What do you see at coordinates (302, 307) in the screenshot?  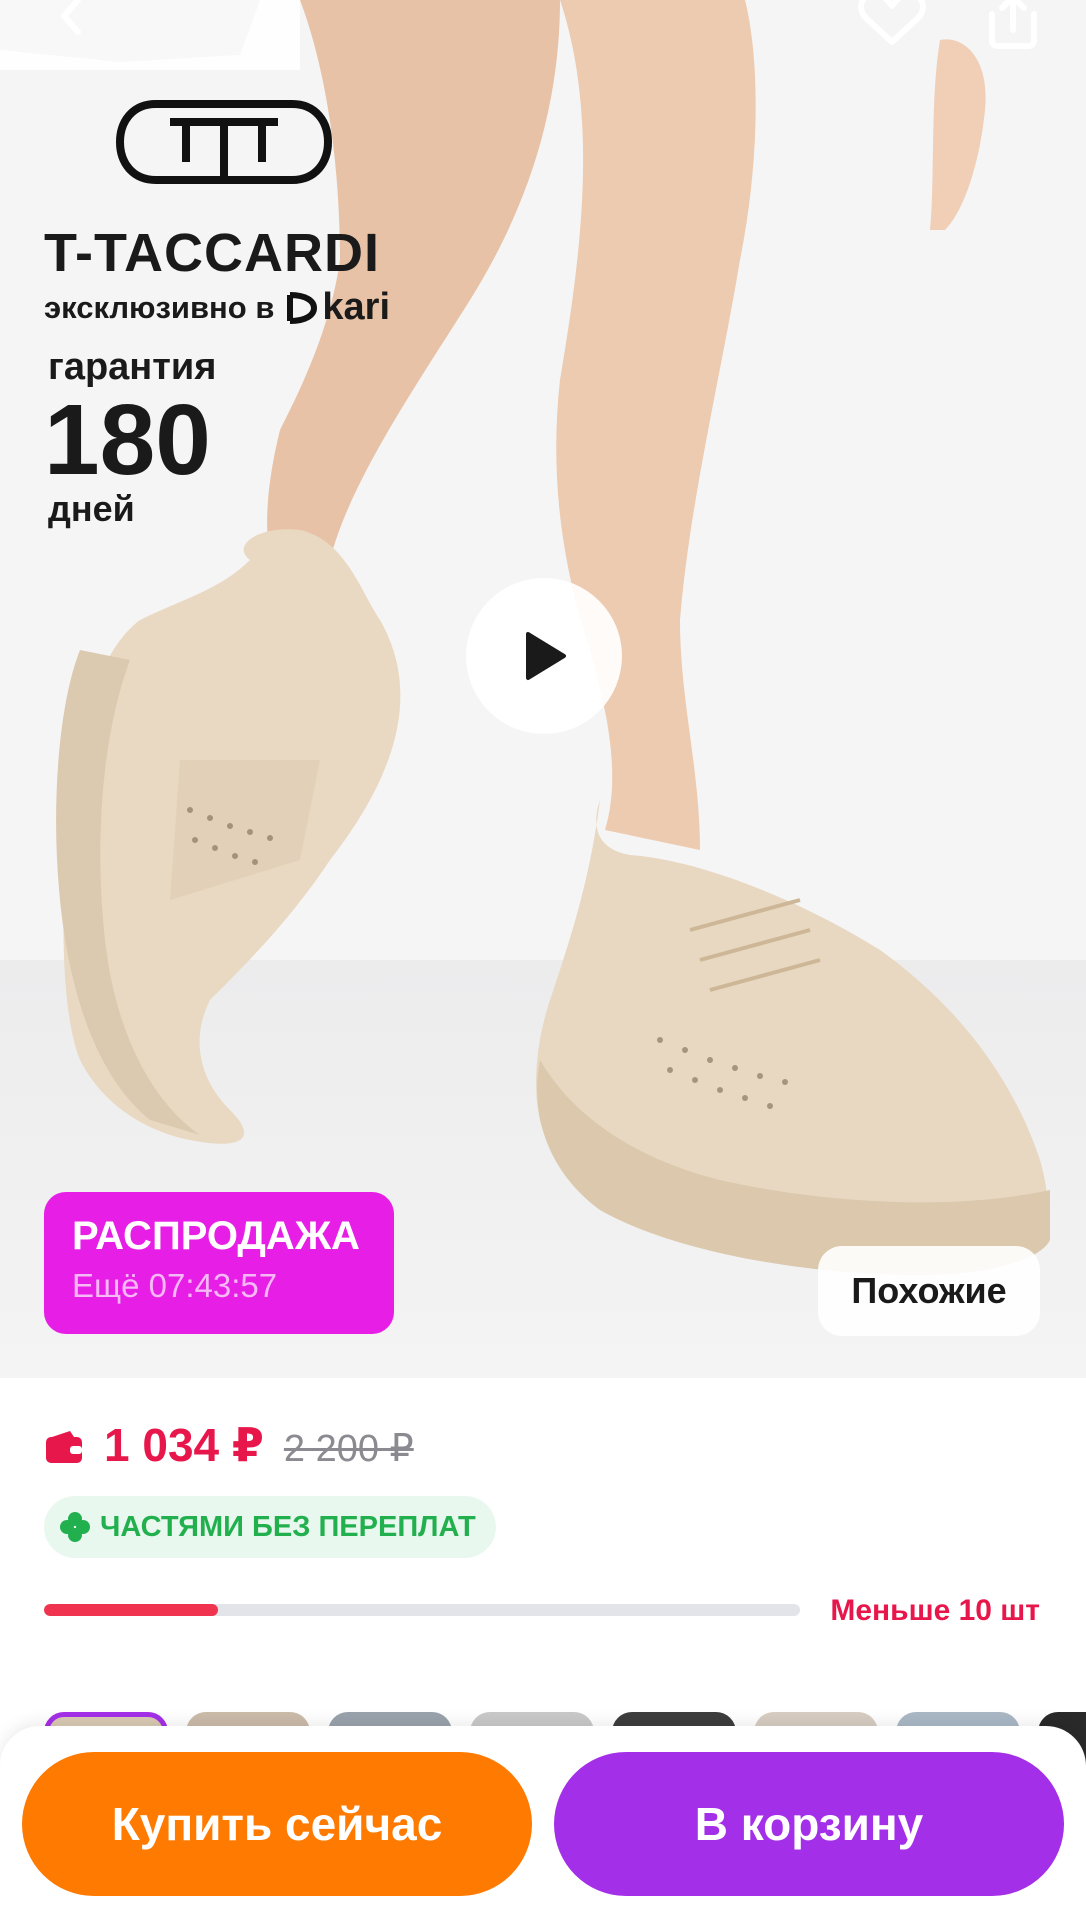 I see `kari-logo-icon` at bounding box center [302, 307].